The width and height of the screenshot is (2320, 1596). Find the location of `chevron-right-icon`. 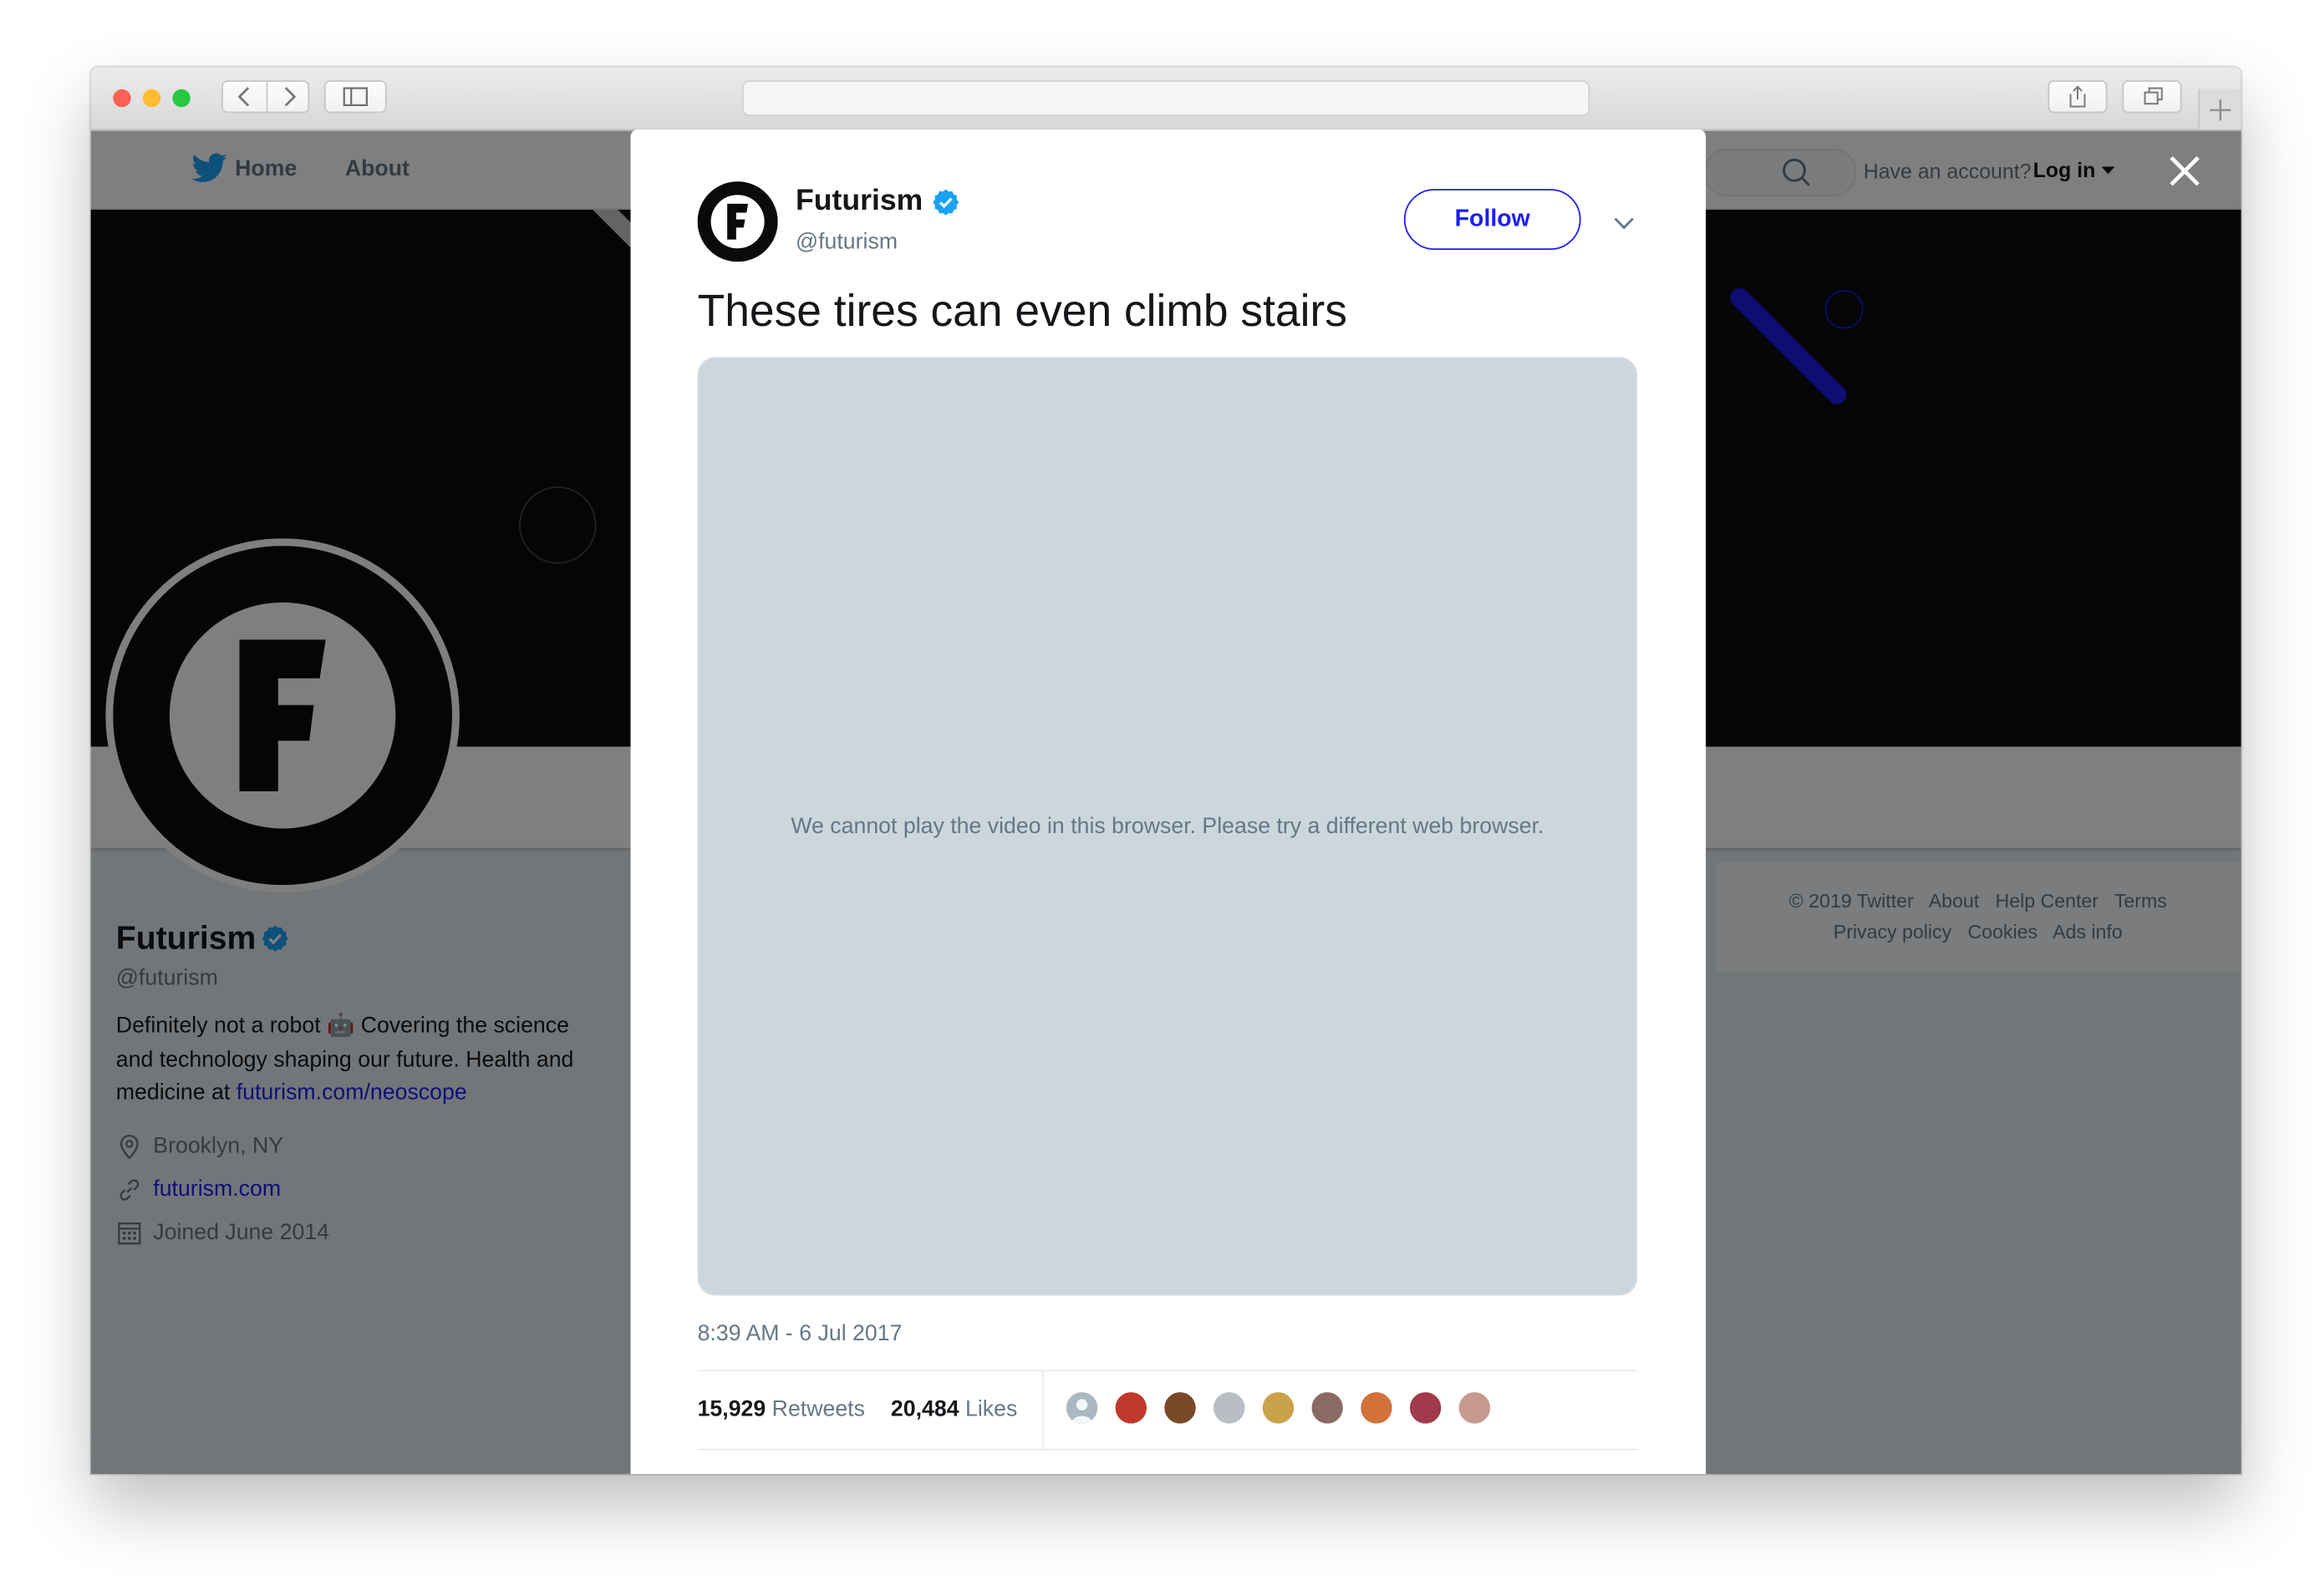

chevron-right-icon is located at coordinates (290, 97).